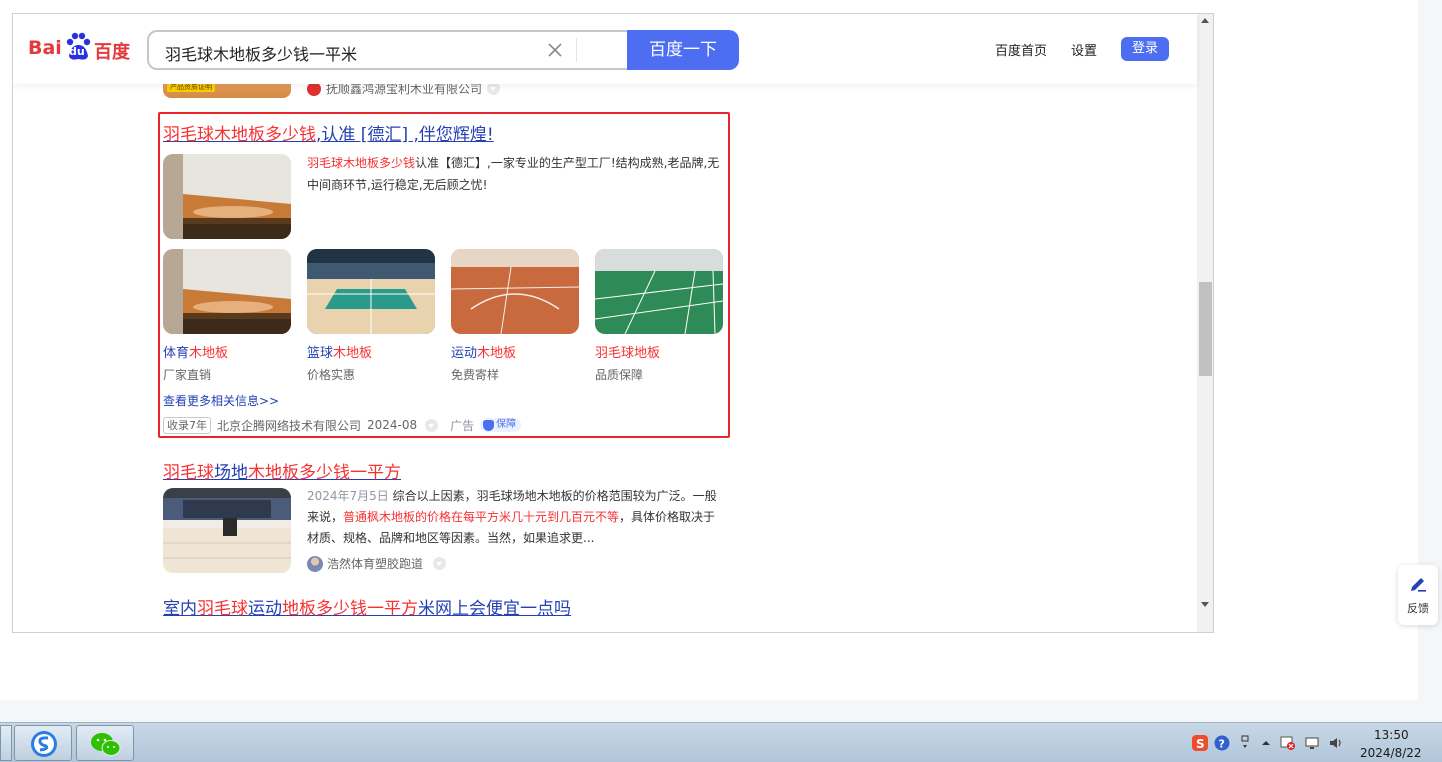 The height and width of the screenshot is (762, 1442). I want to click on network-warning-icon, so click(1288, 743).